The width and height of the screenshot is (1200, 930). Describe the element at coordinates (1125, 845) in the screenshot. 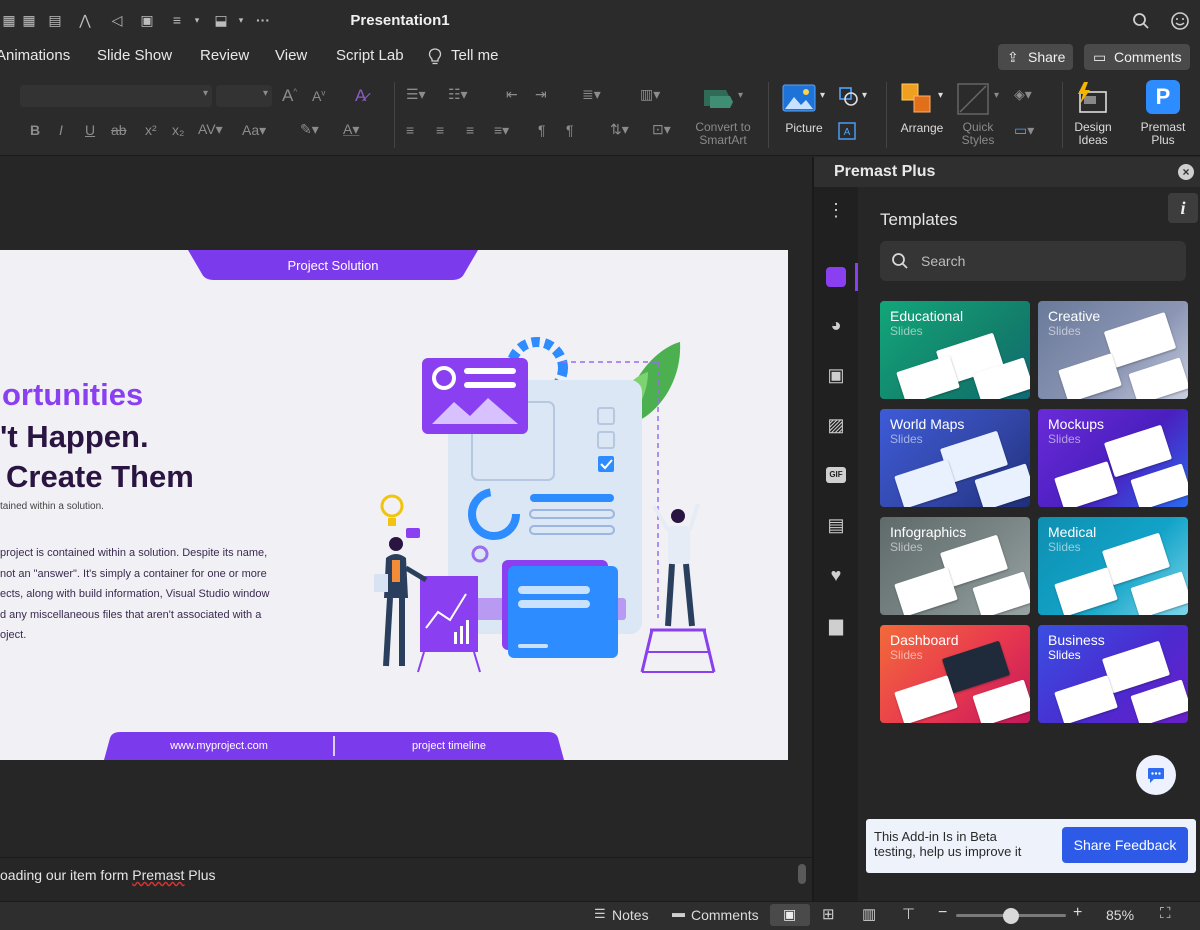

I see `share-feedback-button: Share Feedback` at that location.